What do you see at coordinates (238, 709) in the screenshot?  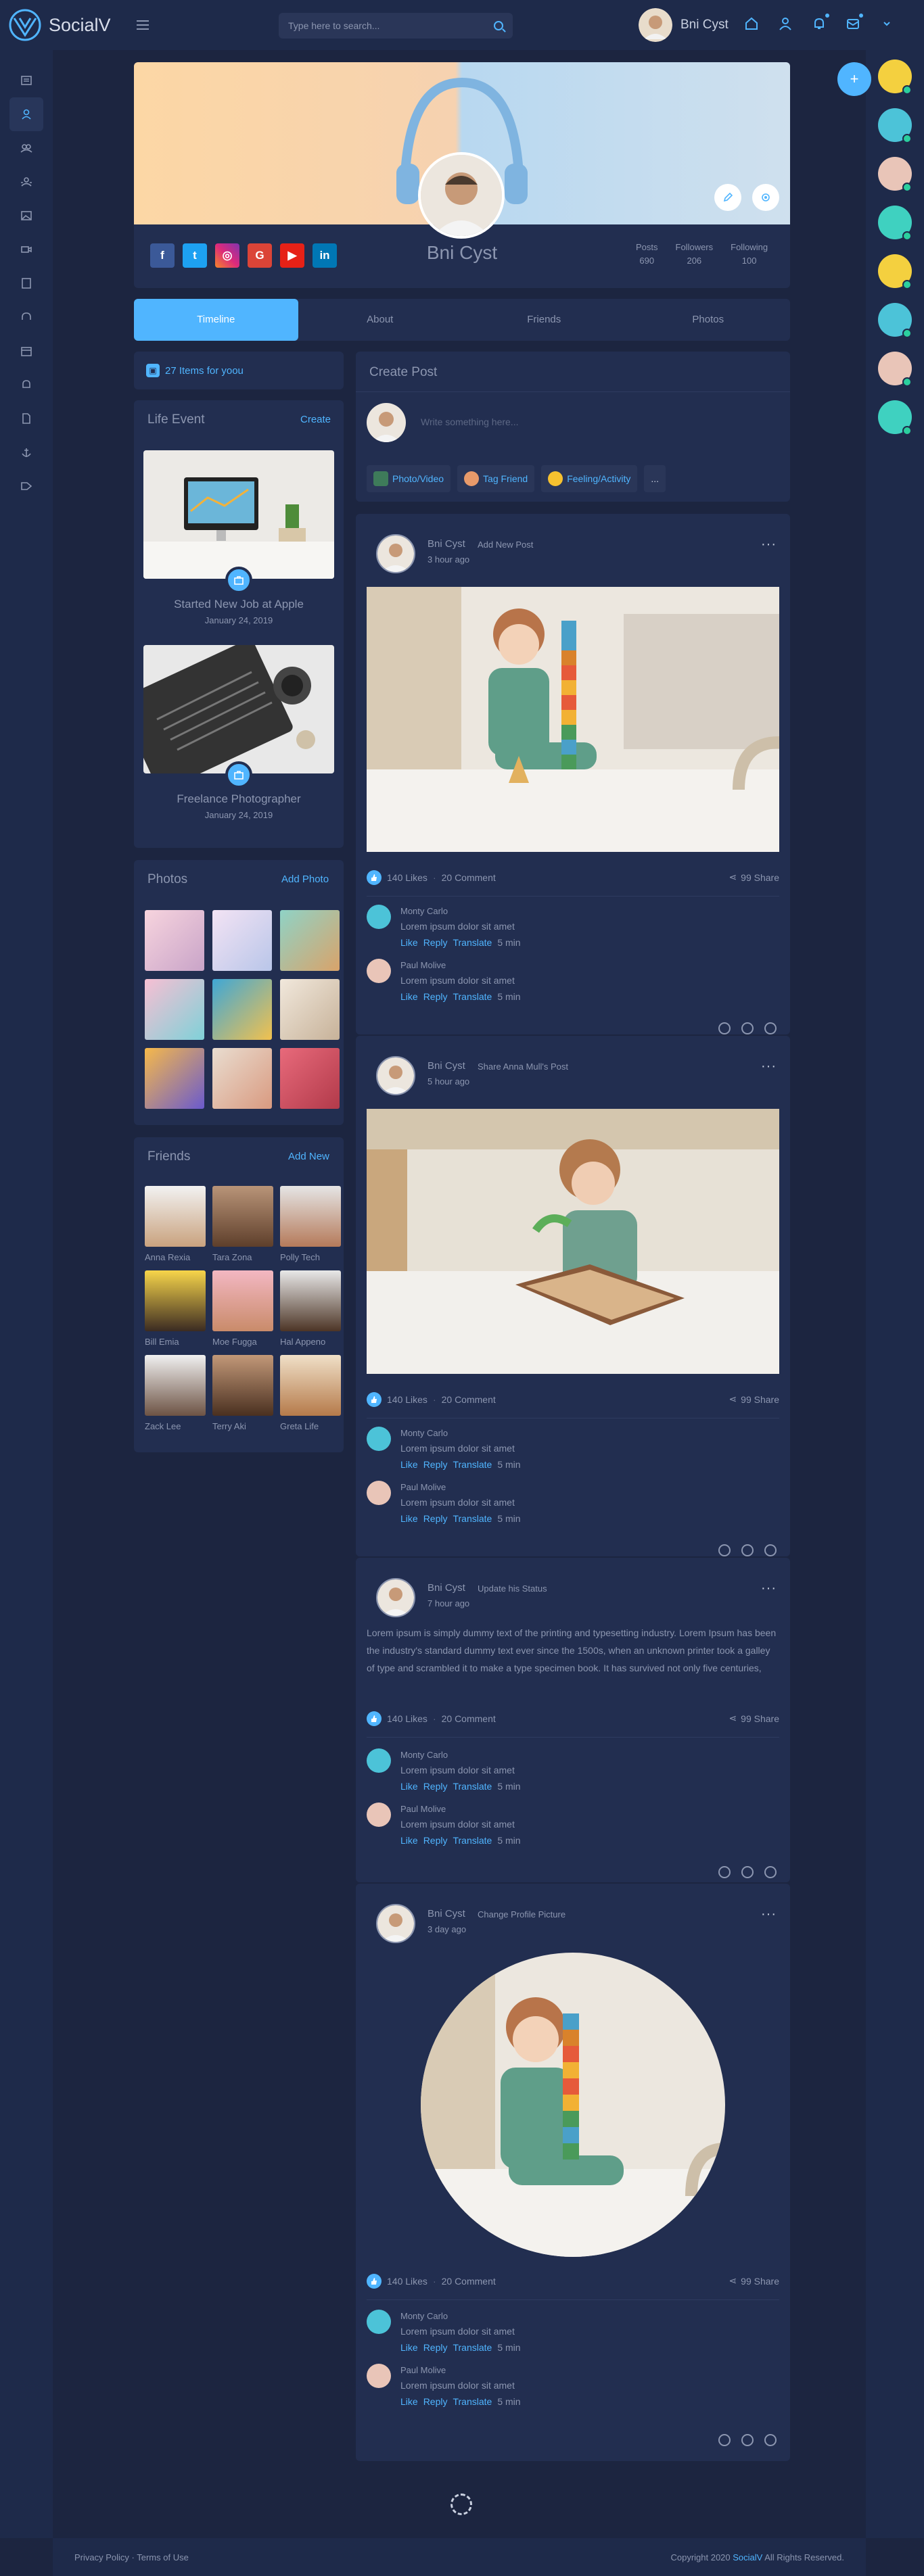 I see `life-event-image` at bounding box center [238, 709].